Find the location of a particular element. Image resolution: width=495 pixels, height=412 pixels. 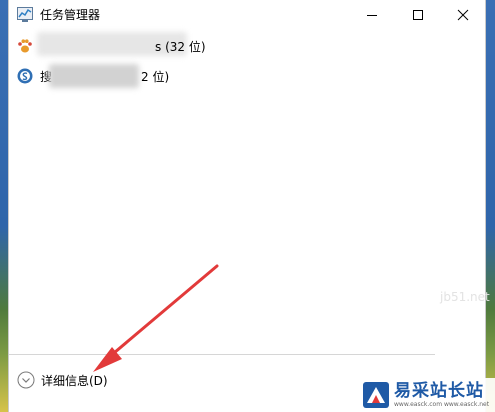

sogou-icon is located at coordinates (25, 76).